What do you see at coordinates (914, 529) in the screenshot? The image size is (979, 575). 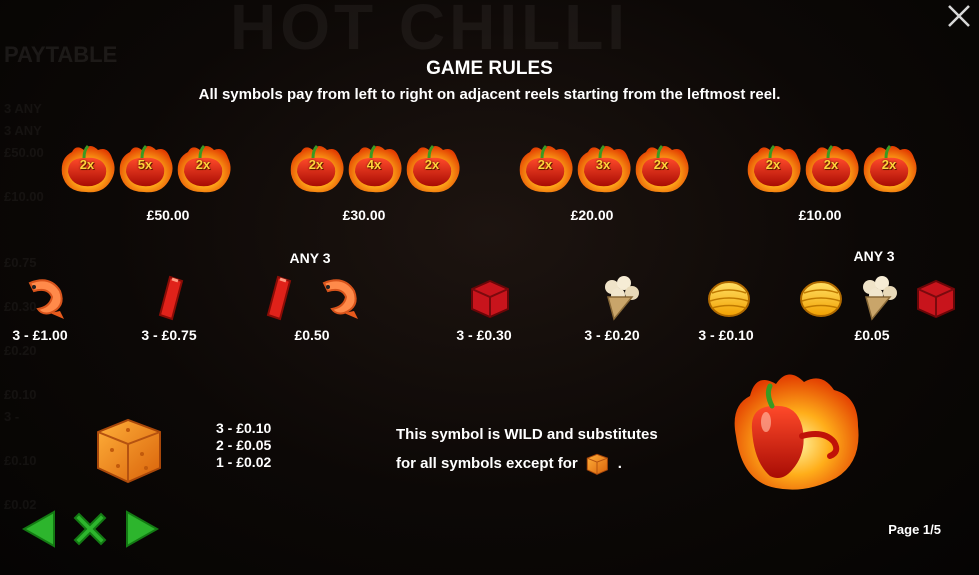 I see `page-indicator: Page 1/5` at bounding box center [914, 529].